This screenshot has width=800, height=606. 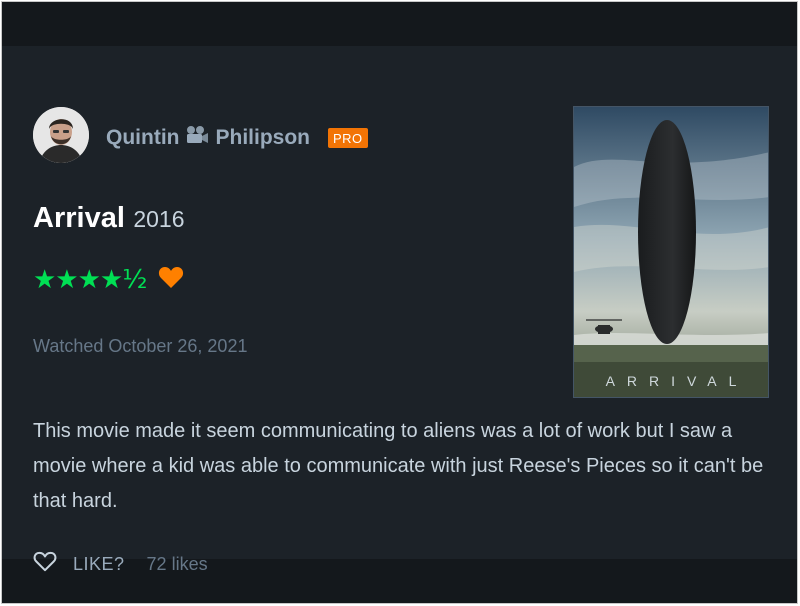 I want to click on movie-camera-icon, so click(x=197, y=138).